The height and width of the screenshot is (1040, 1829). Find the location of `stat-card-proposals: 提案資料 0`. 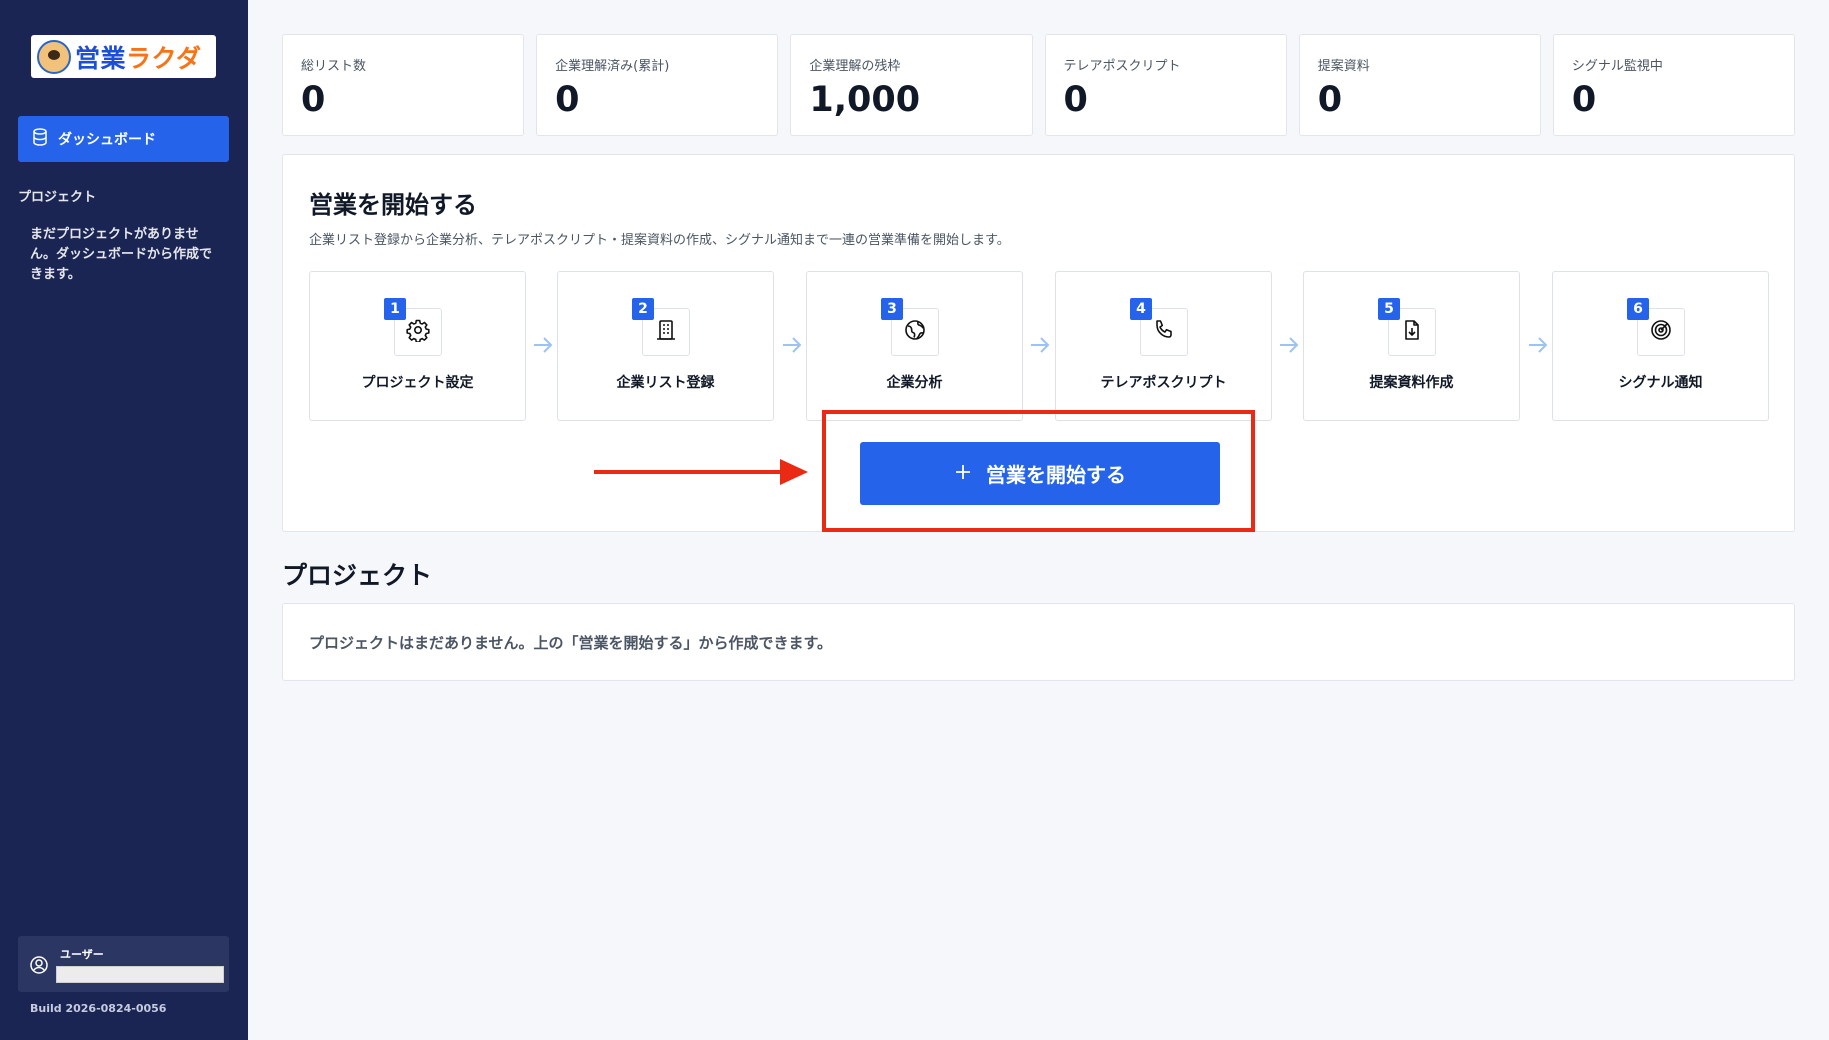

stat-card-proposals: 提案資料 0 is located at coordinates (1419, 85).